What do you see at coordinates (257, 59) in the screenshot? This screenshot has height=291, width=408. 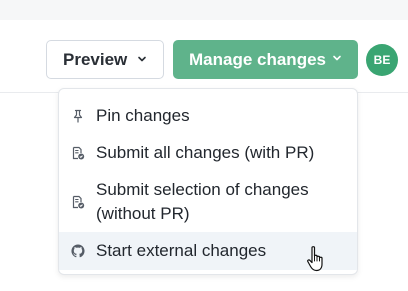 I see `manage-changes-label: Manage changes` at bounding box center [257, 59].